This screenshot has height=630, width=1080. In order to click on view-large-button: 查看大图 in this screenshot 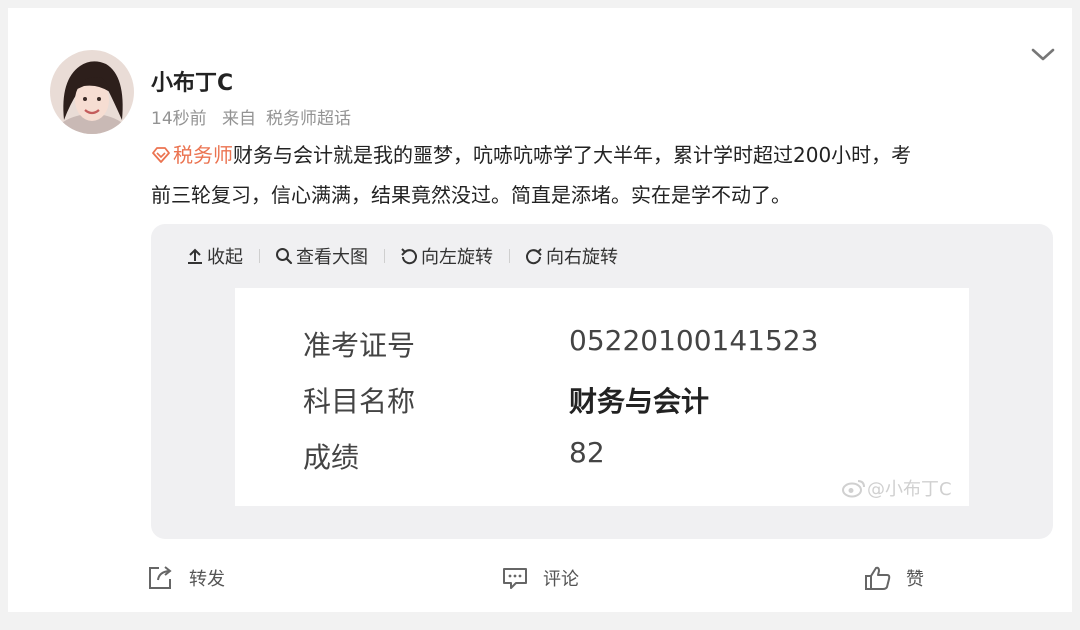, I will do `click(321, 256)`.